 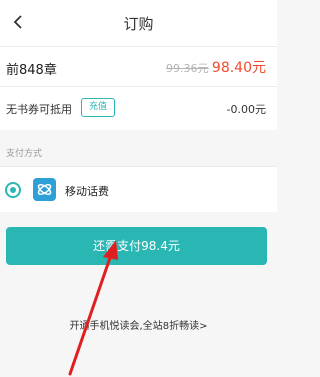 What do you see at coordinates (13, 190) in the screenshot?
I see `payment-radio` at bounding box center [13, 190].